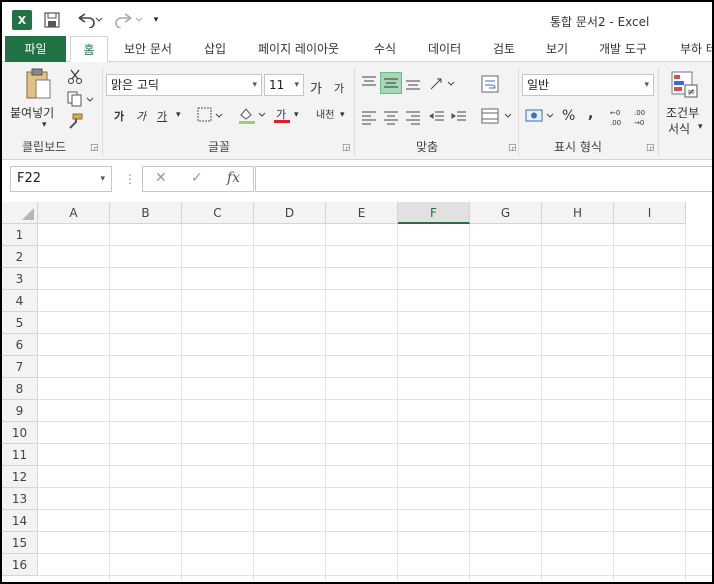  Describe the element at coordinates (211, 115) in the screenshot. I see `borders-icon` at that location.